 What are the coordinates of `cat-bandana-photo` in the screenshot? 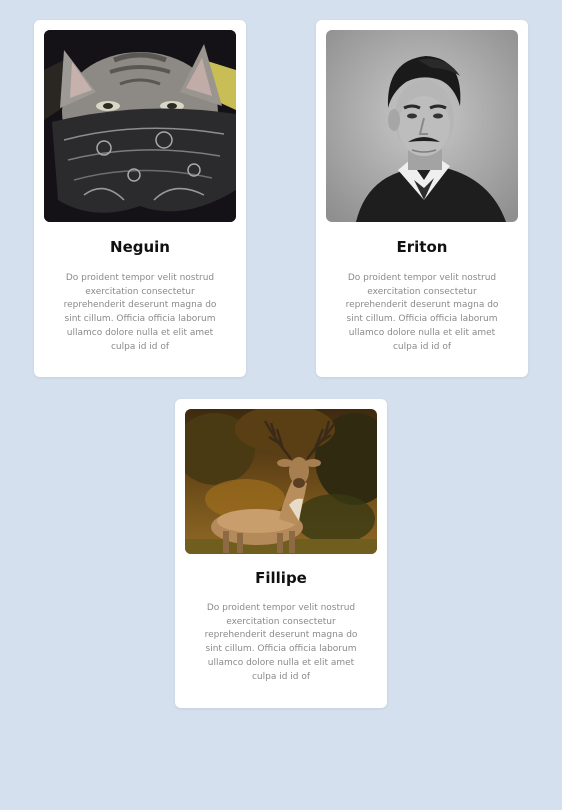 It's located at (140, 126).